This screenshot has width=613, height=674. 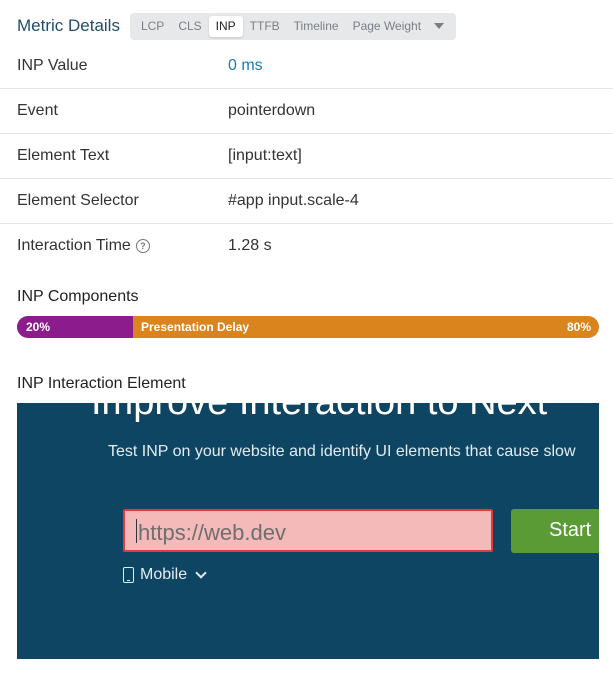 I want to click on help-icon: ?, so click(x=142, y=246).